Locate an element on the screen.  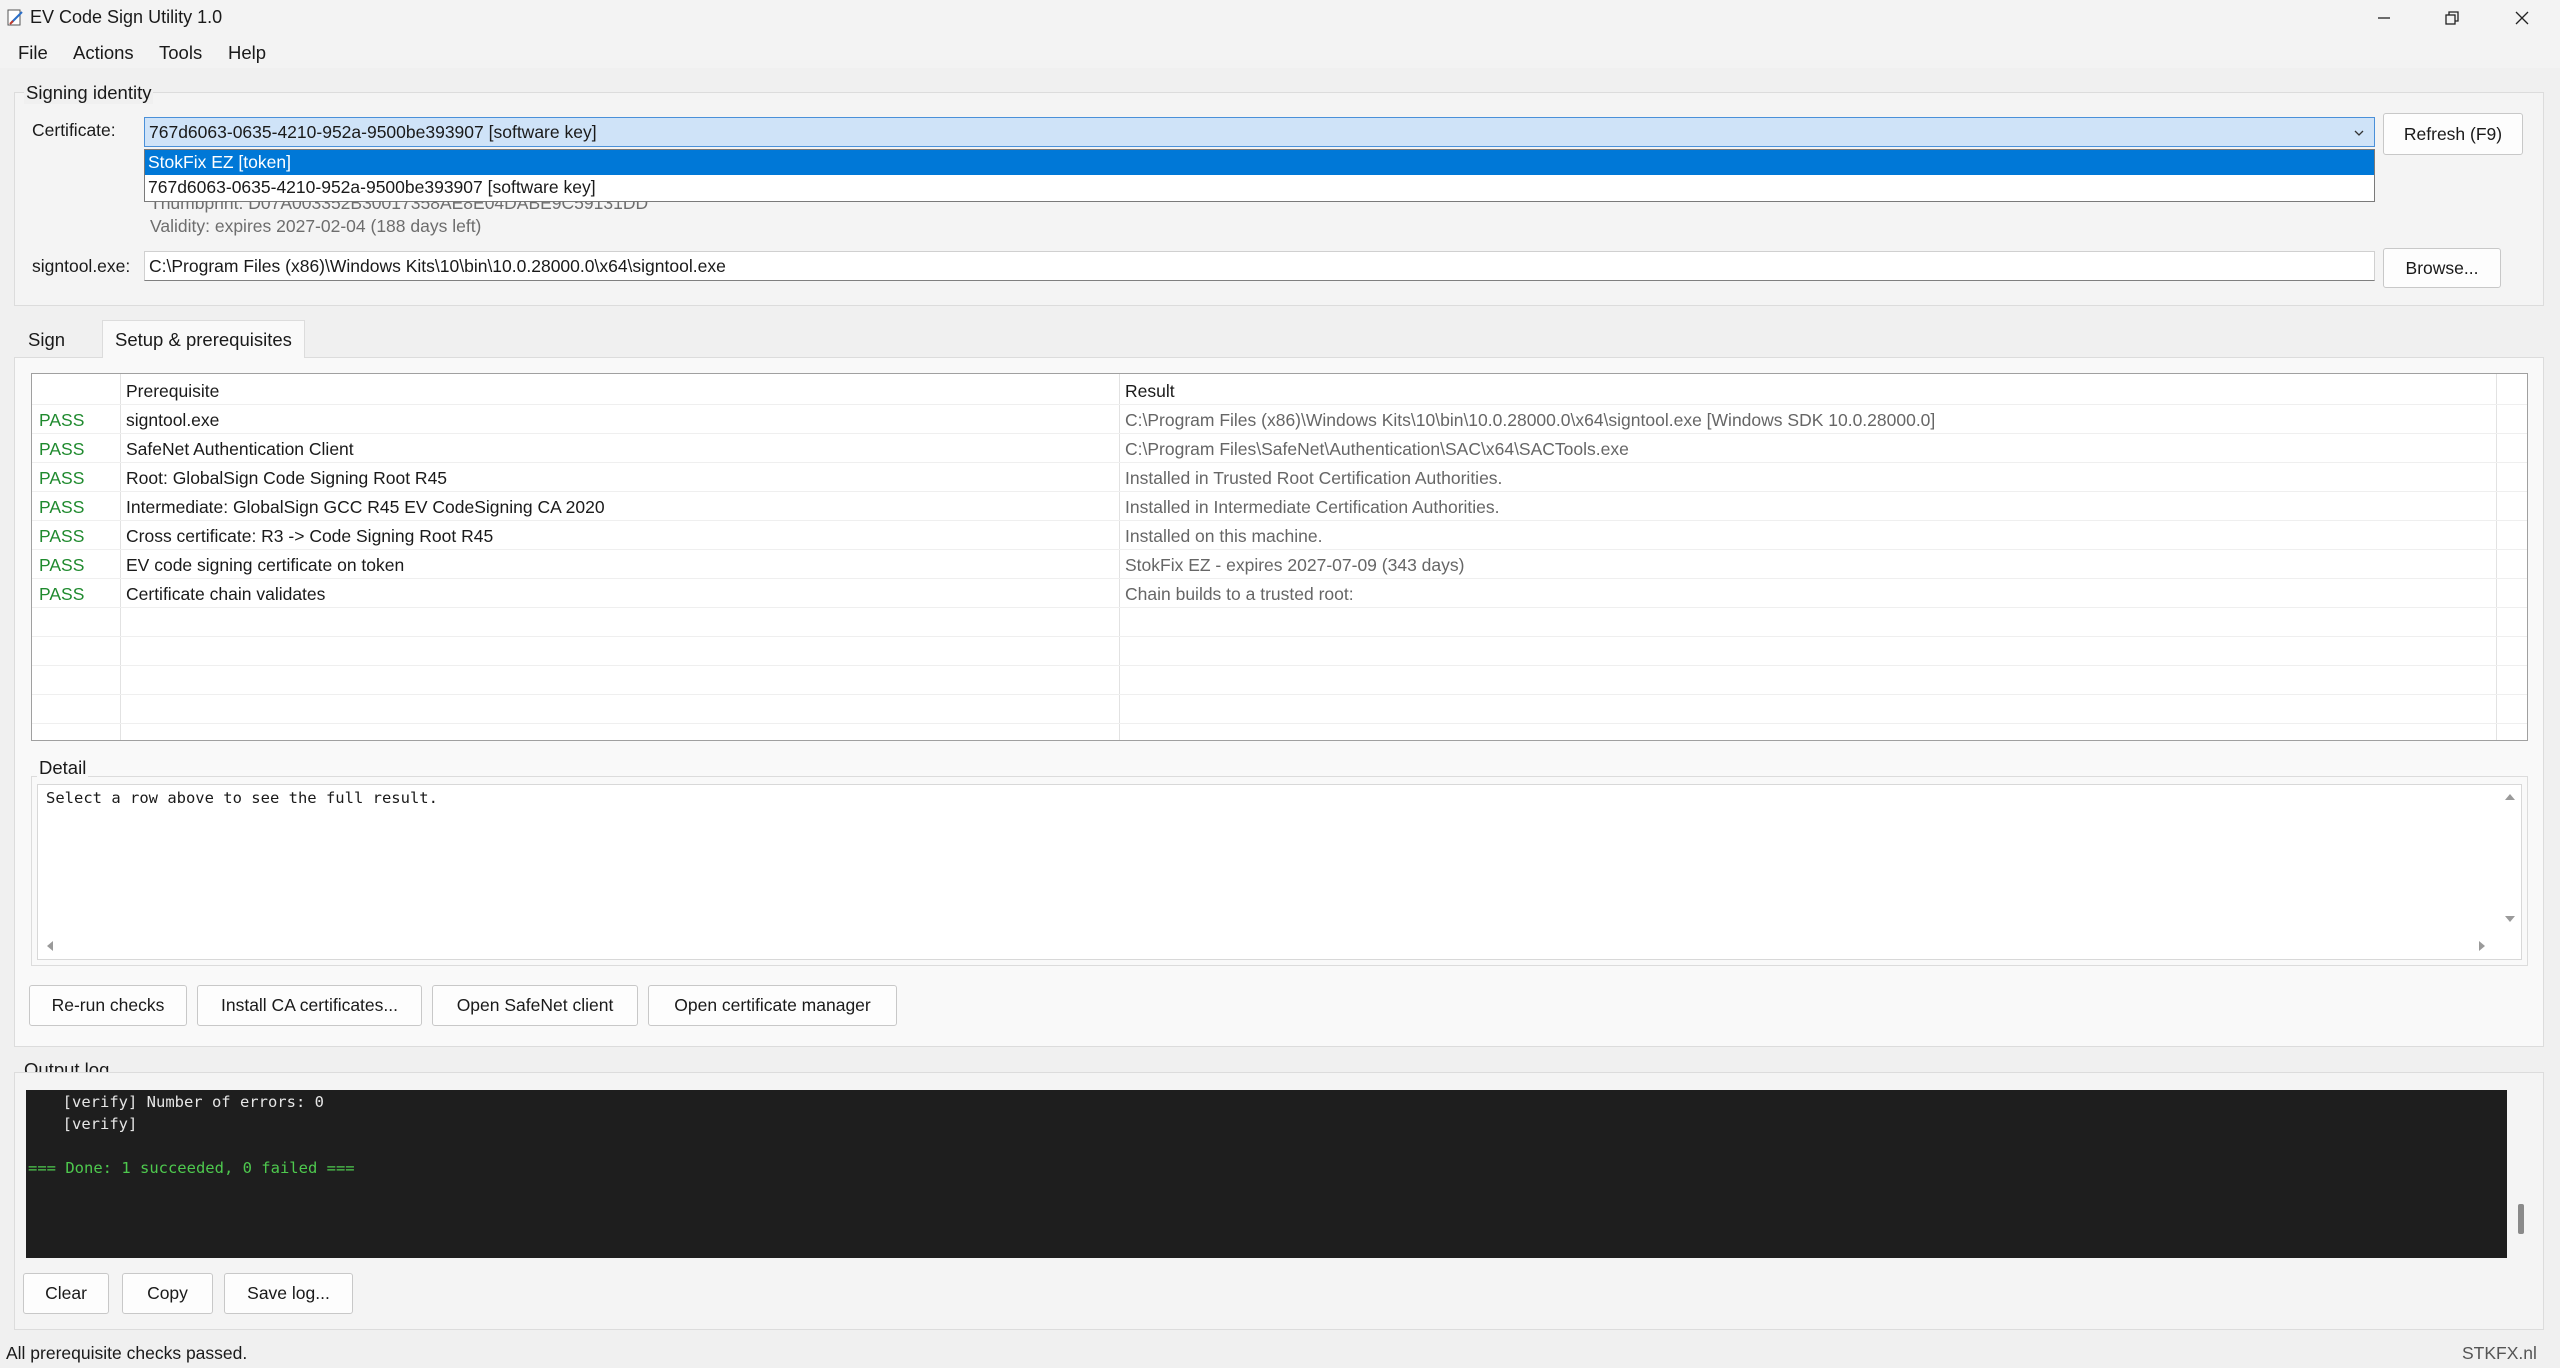
close-icon is located at coordinates (2522, 18).